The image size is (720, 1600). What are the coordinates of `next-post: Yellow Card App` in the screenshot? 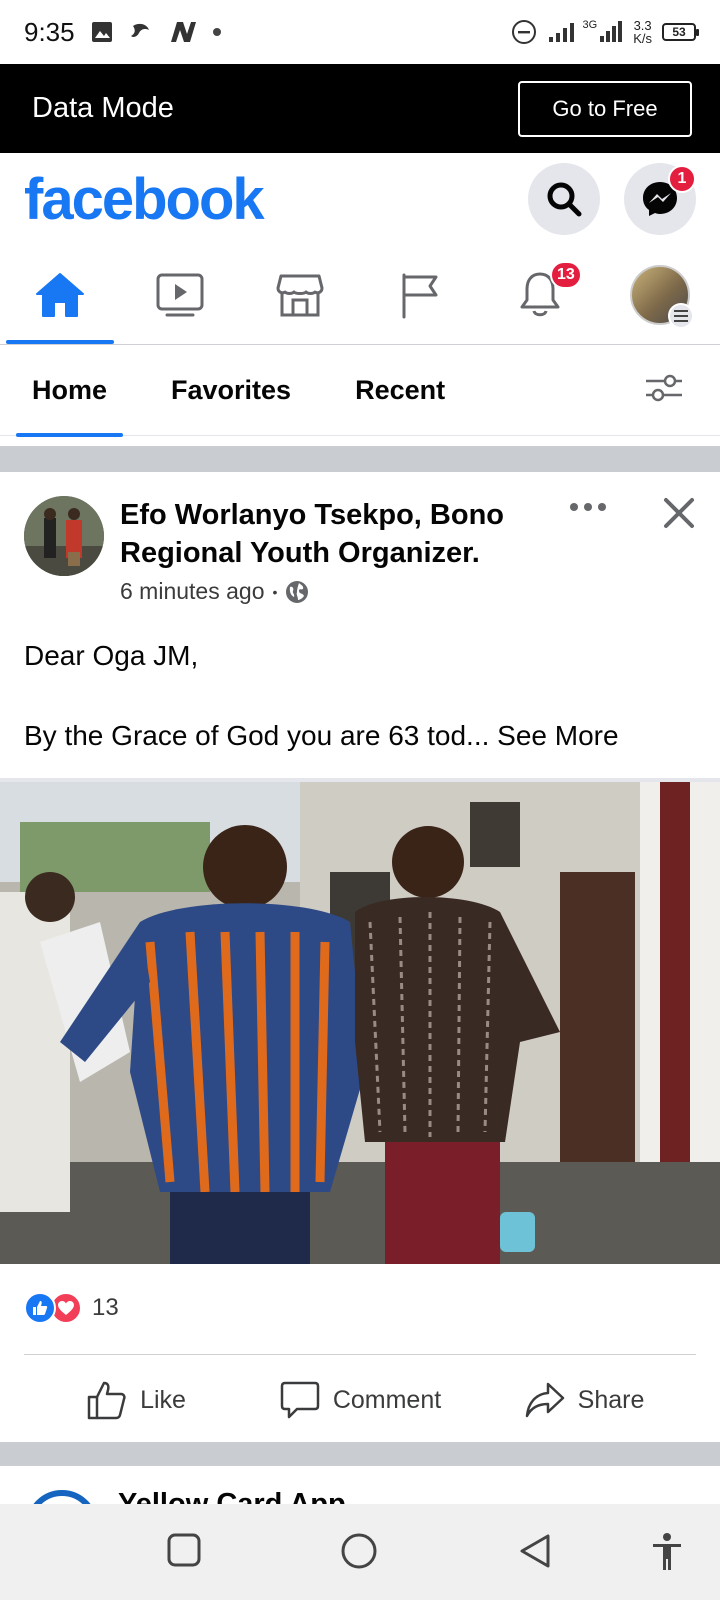 It's located at (360, 1485).